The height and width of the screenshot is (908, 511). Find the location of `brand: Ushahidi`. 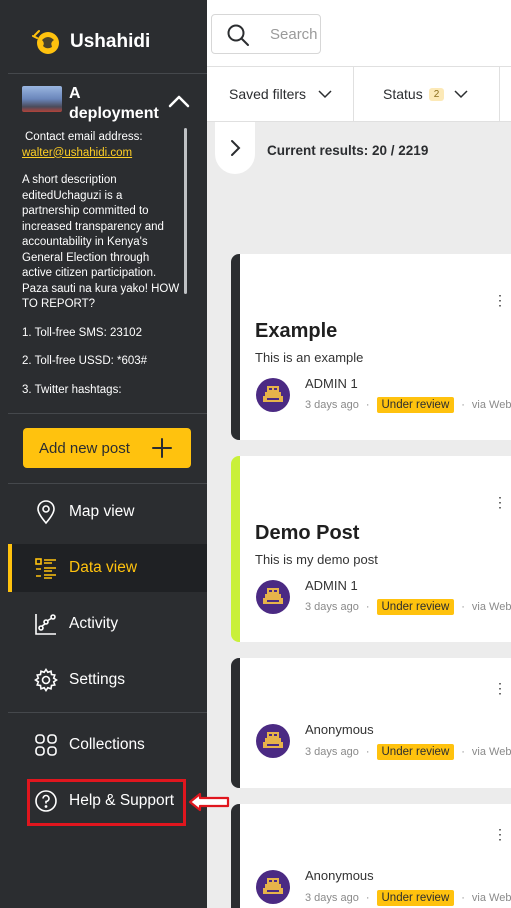

brand: Ushahidi is located at coordinates (91, 42).